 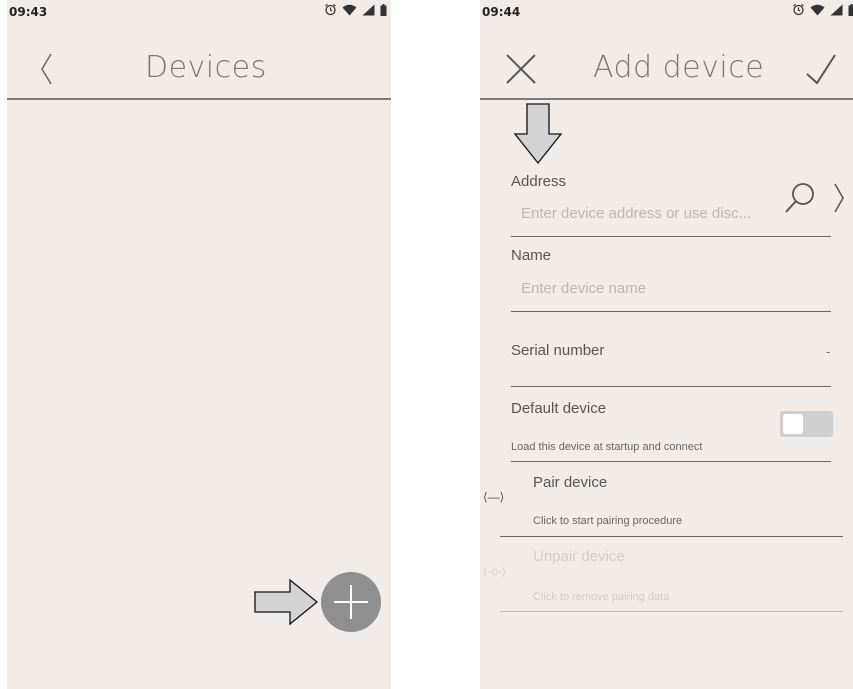 I want to click on close-icon, so click(x=521, y=69).